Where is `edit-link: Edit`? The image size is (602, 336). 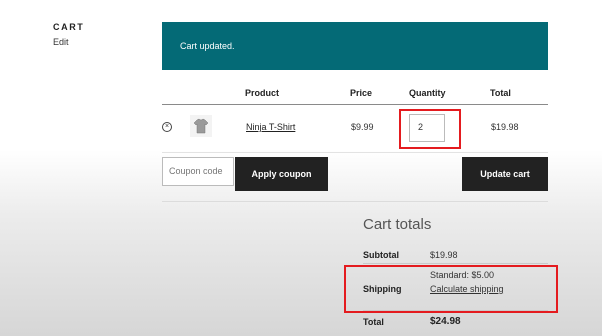
edit-link: Edit is located at coordinates (61, 42).